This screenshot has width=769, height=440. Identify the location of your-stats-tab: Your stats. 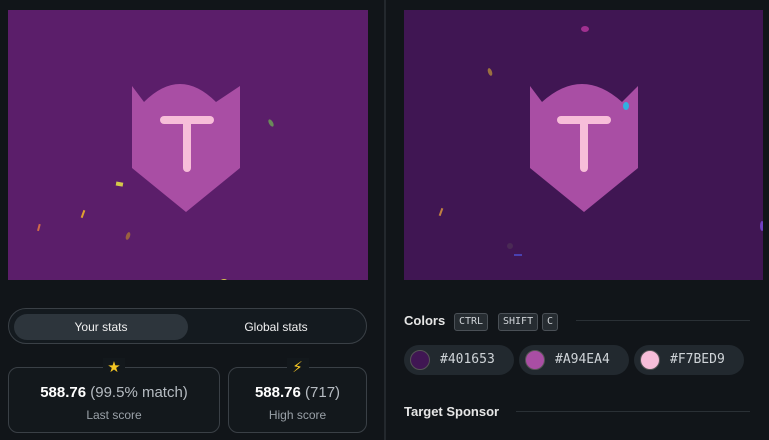
(101, 327).